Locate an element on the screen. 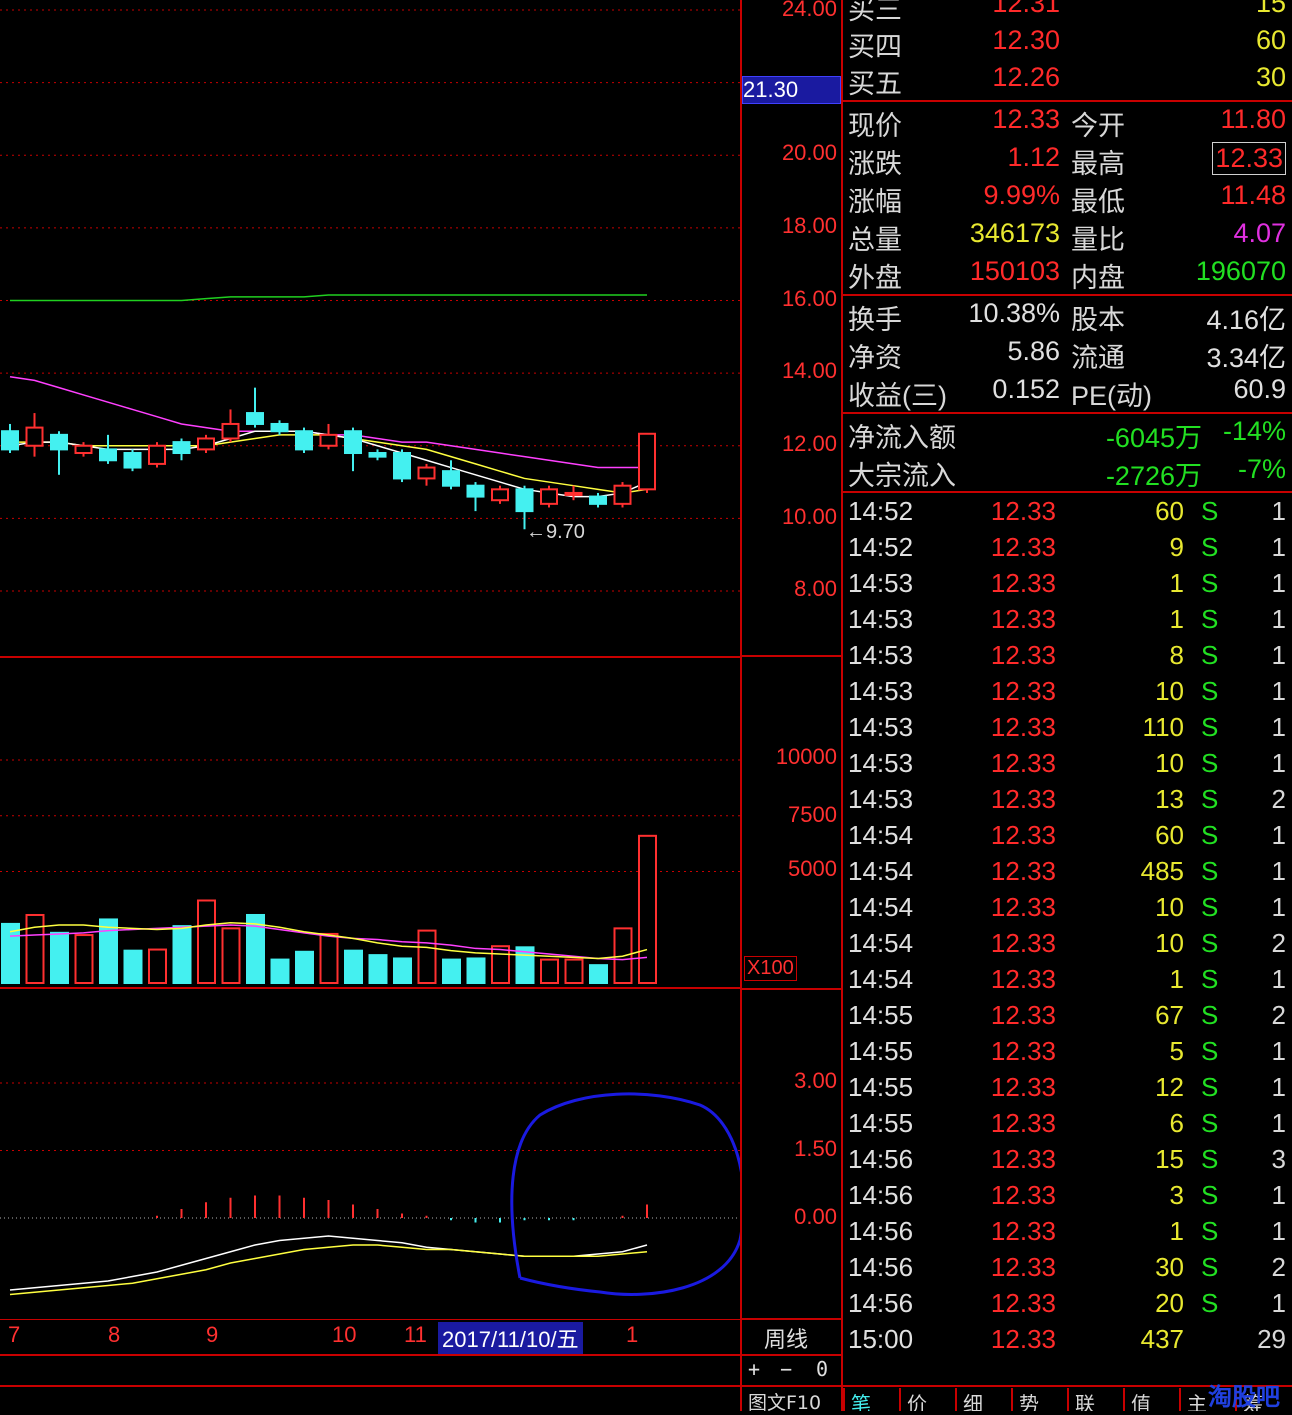 The width and height of the screenshot is (1292, 1415). tick-volume: 12 is located at coordinates (1169, 1087).